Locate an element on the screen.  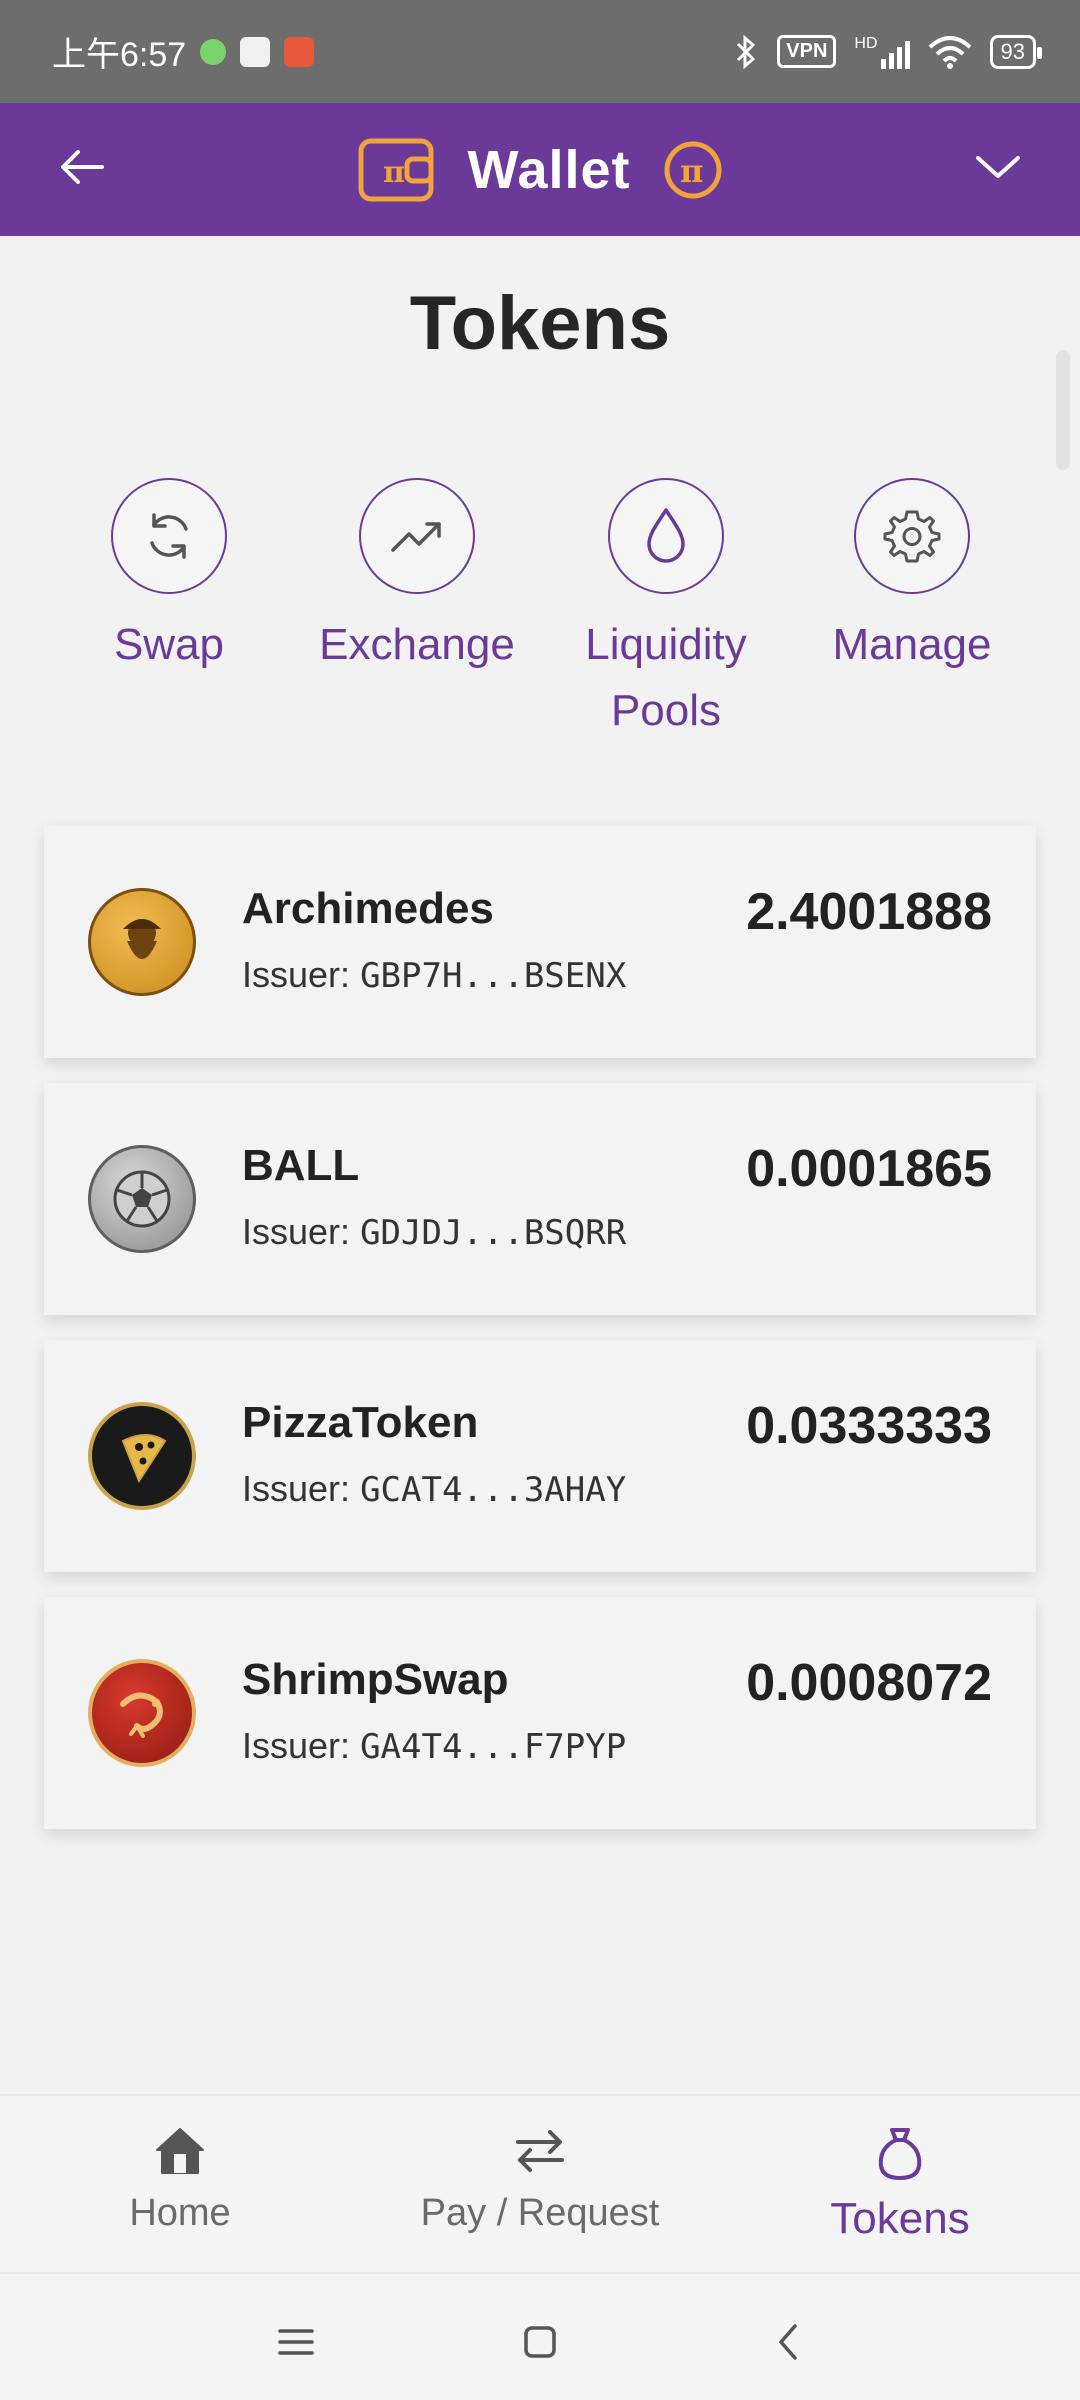
shrimp-icon is located at coordinates (141, 1715).